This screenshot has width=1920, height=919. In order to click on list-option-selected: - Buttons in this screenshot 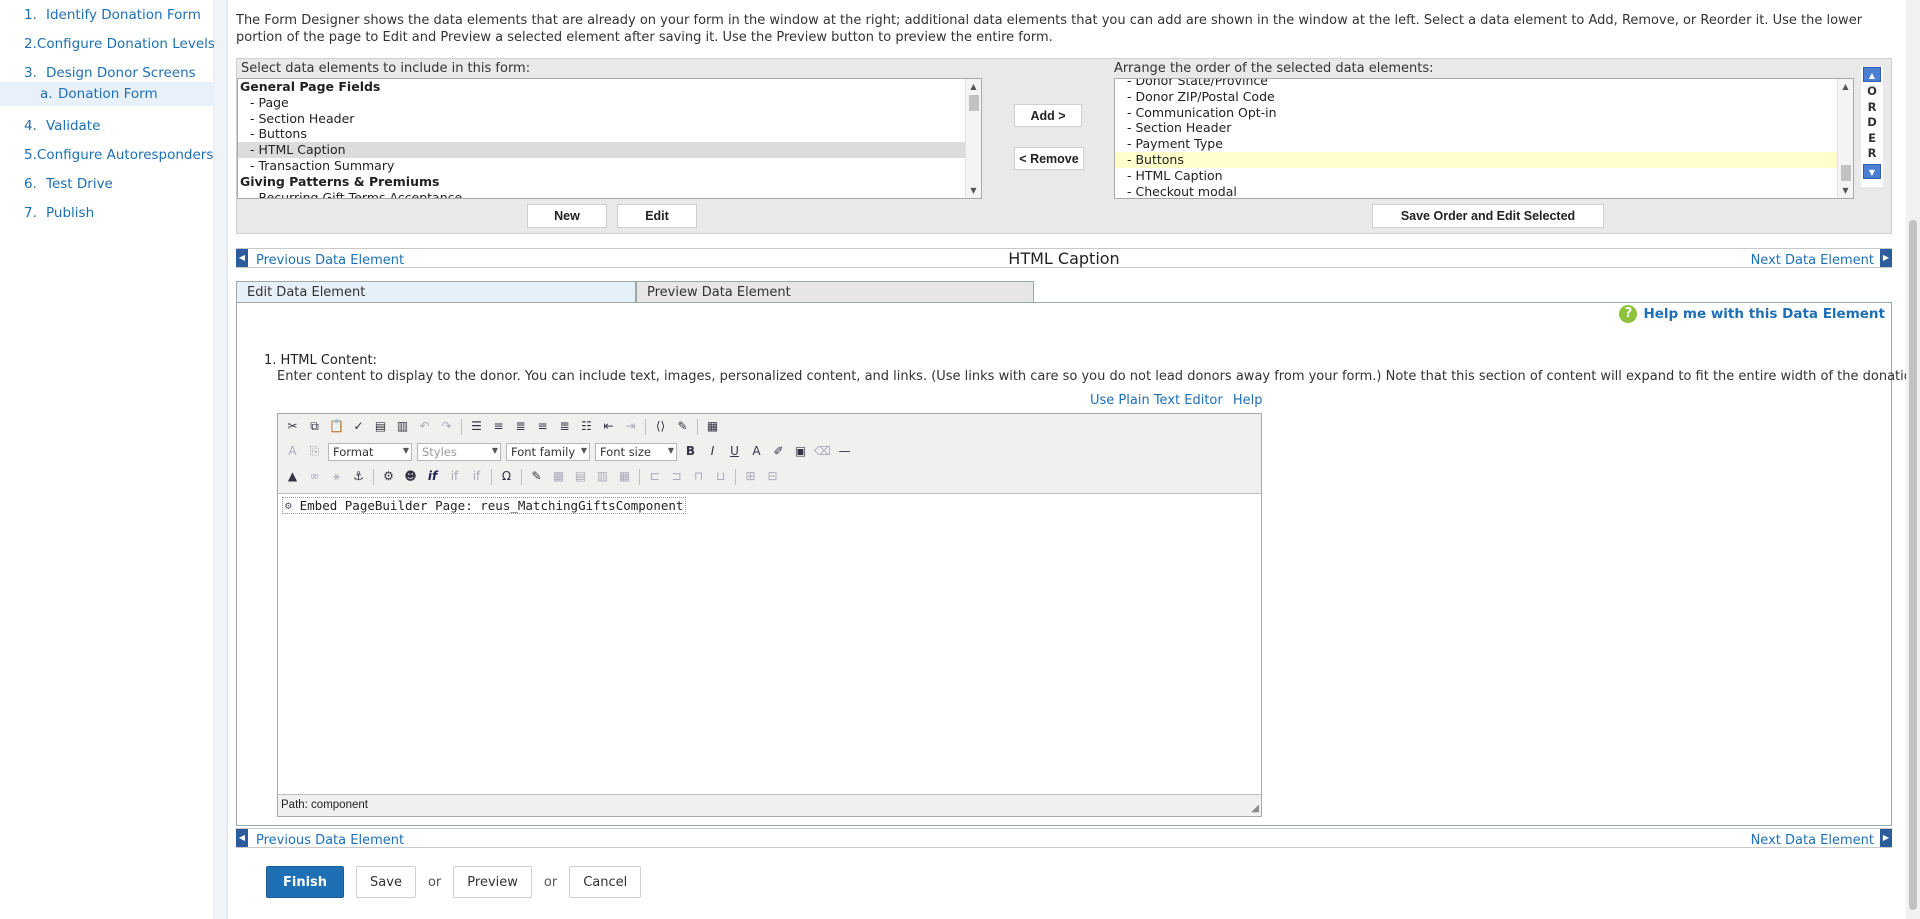, I will do `click(1484, 159)`.